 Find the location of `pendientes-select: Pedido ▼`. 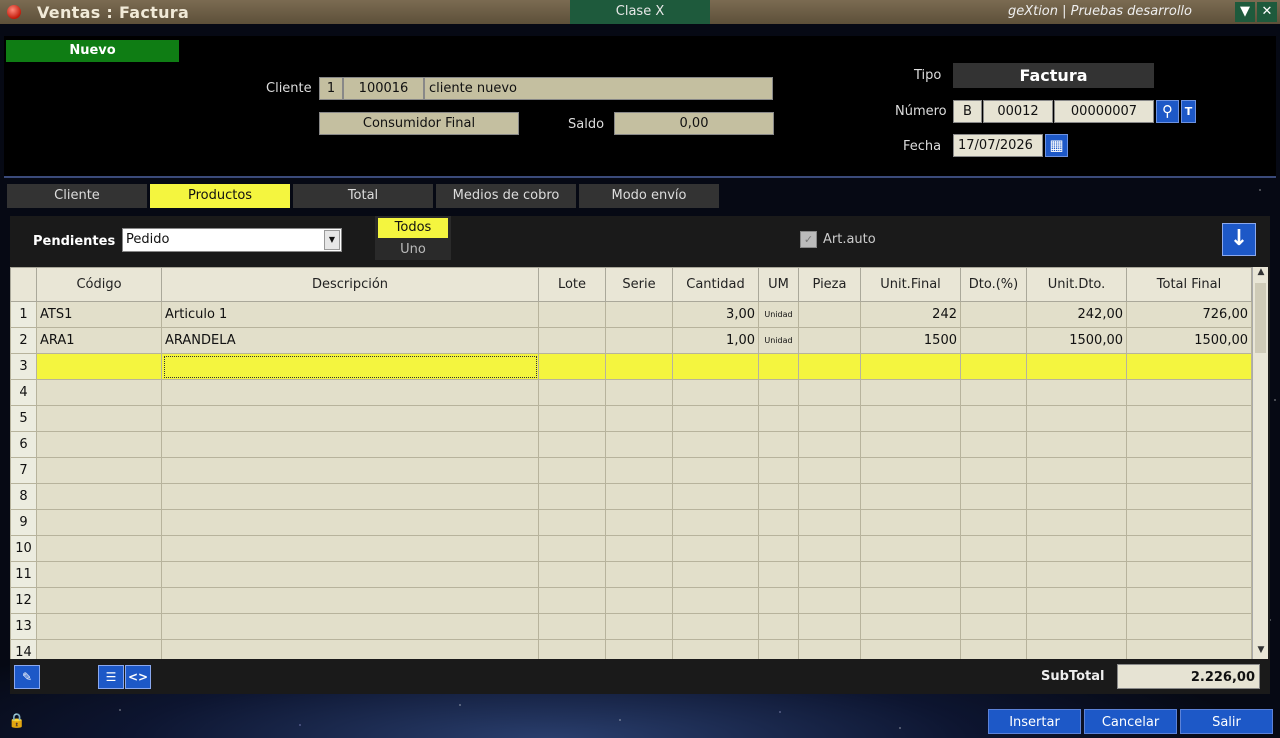

pendientes-select: Pedido ▼ is located at coordinates (232, 240).